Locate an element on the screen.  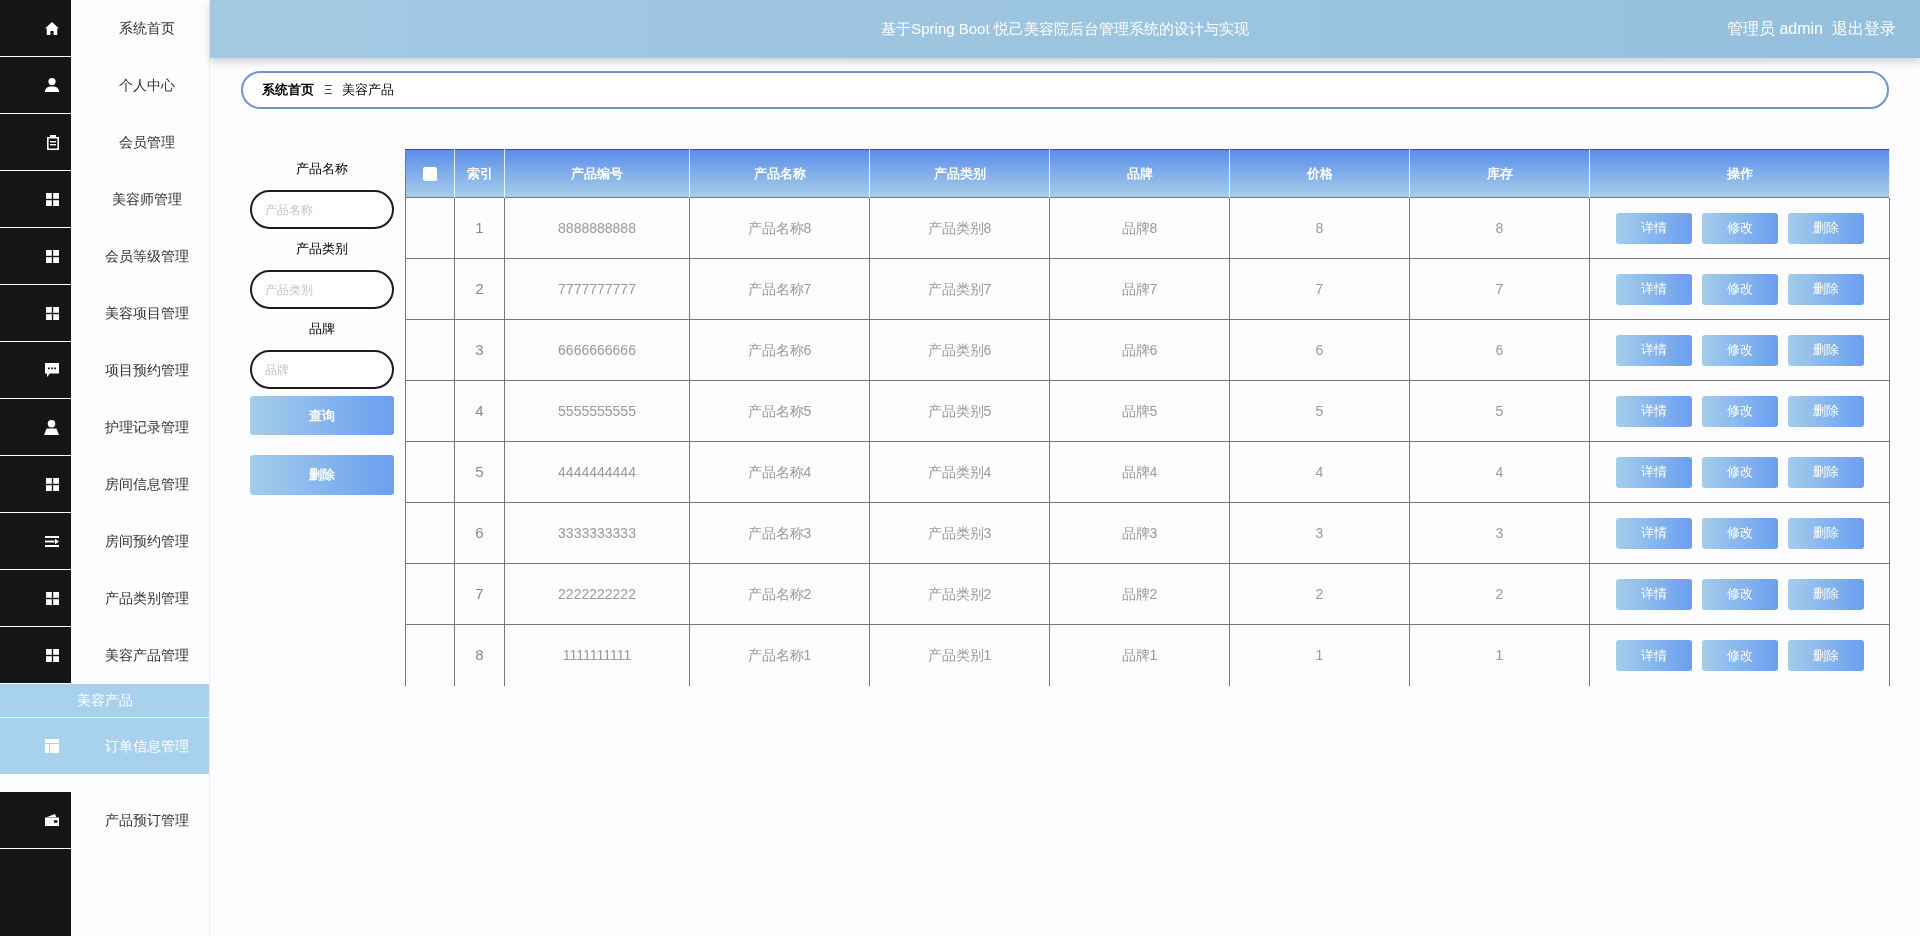
row-index: 7 is located at coordinates (479, 594).